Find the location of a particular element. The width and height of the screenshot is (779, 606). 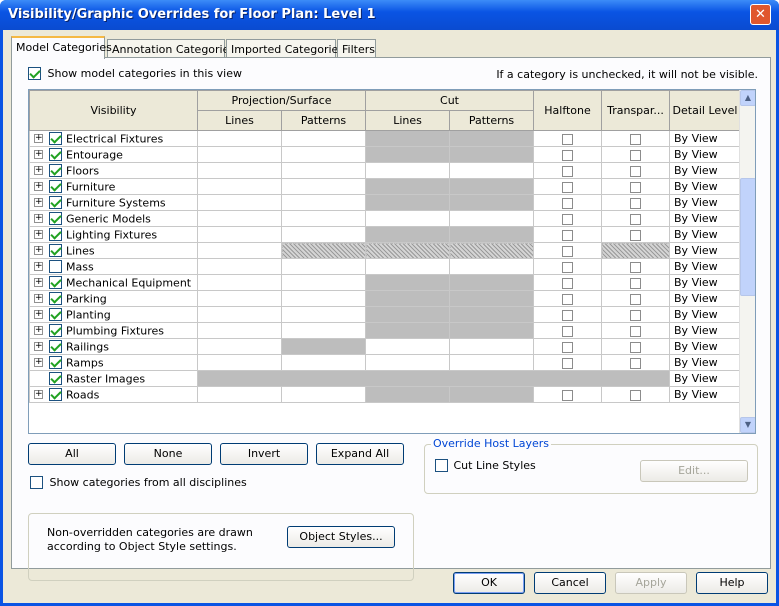

category-name-cell: + Mass is located at coordinates (113, 266).